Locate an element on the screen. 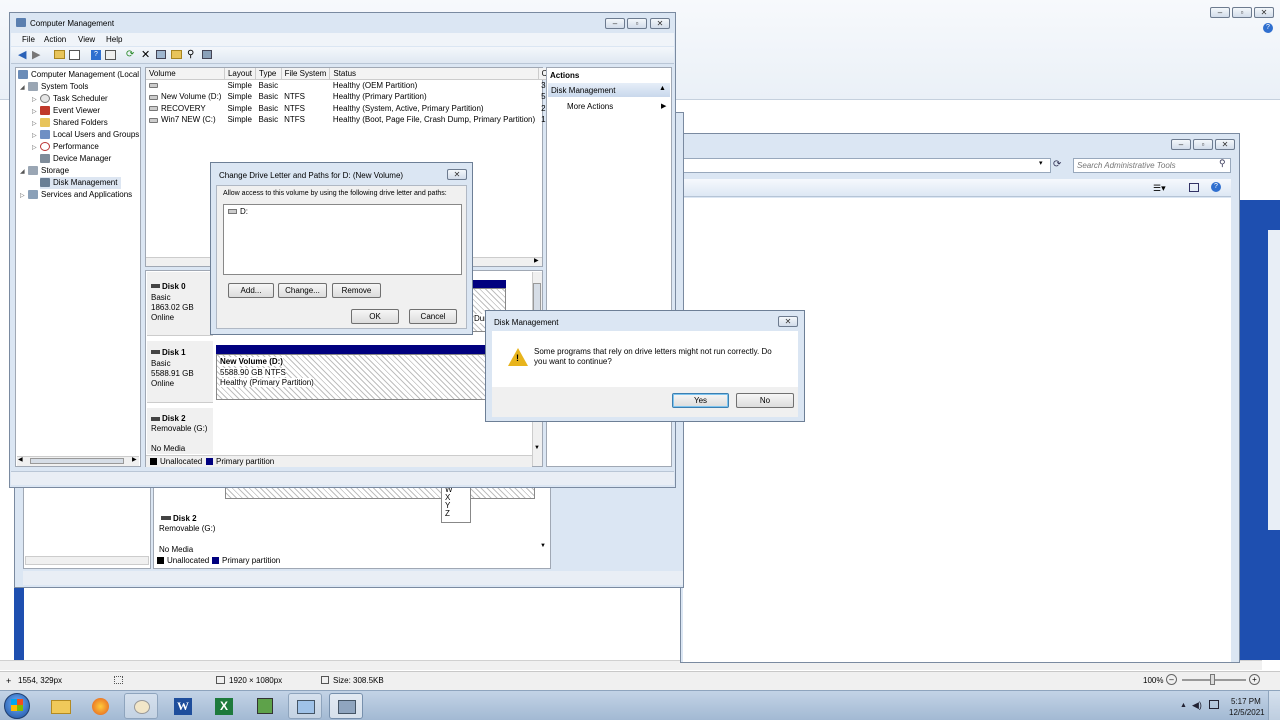  zoom-in-icon: + is located at coordinates (1254, 679).